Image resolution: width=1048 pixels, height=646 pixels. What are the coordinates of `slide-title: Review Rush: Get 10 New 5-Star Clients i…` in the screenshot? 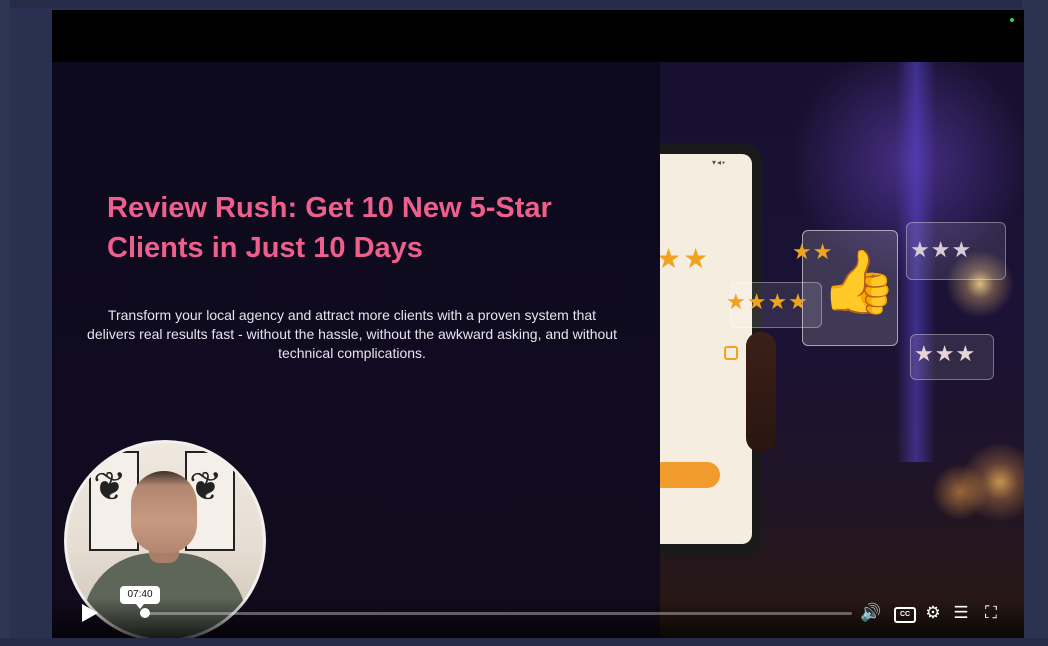 It's located at (329, 228).